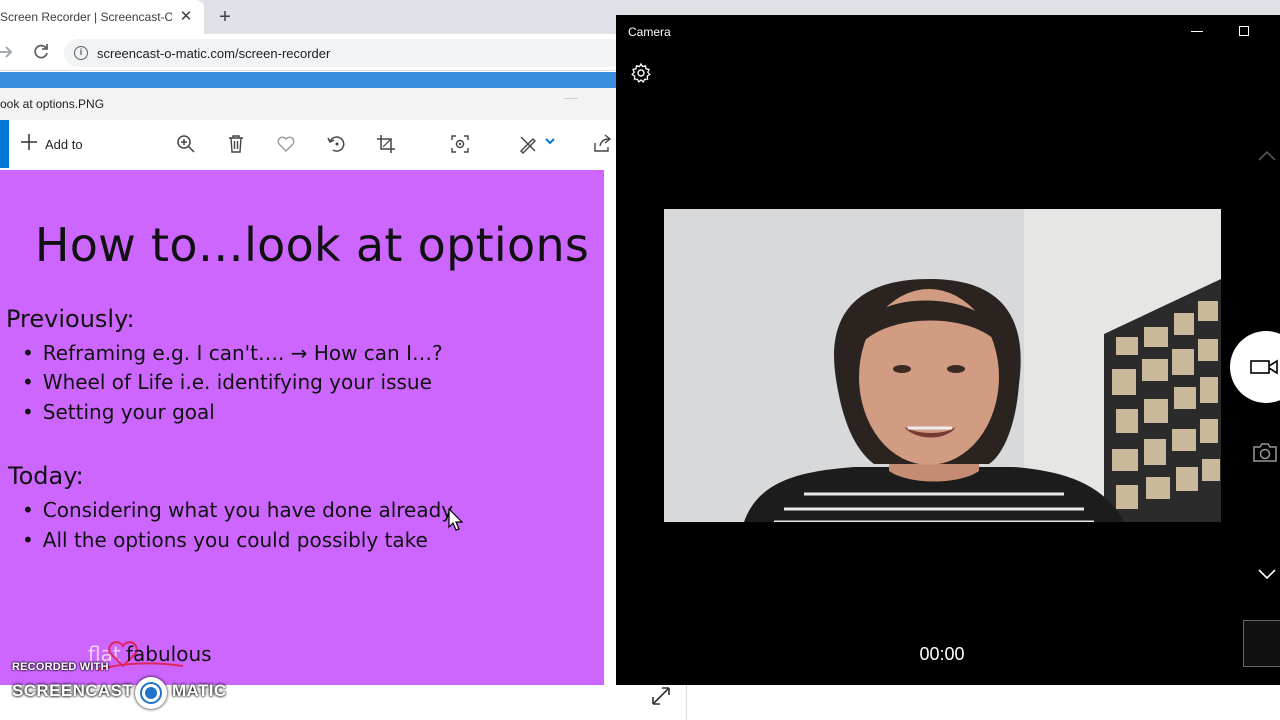  Describe the element at coordinates (649, 32) in the screenshot. I see `camera-window-title: Camera` at that location.